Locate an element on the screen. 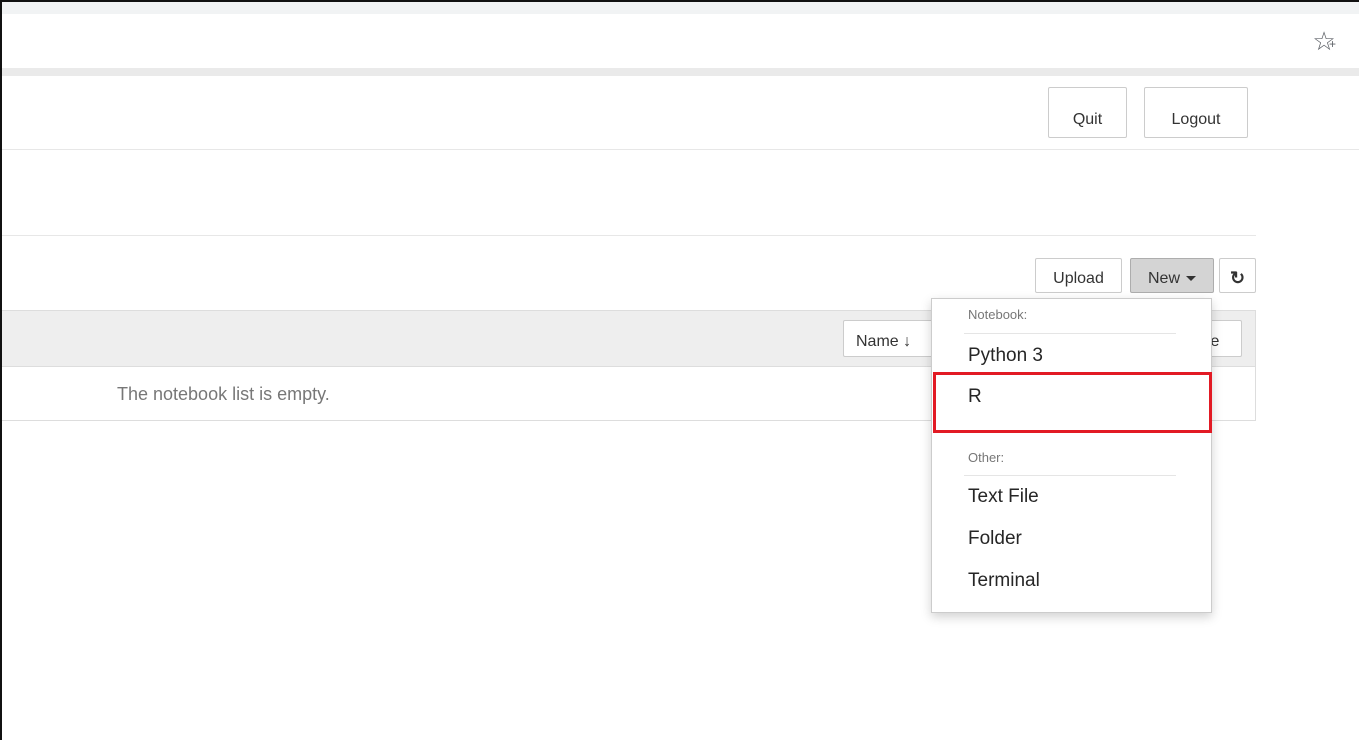 This screenshot has width=1359, height=740. header-divider is located at coordinates (680, 149).